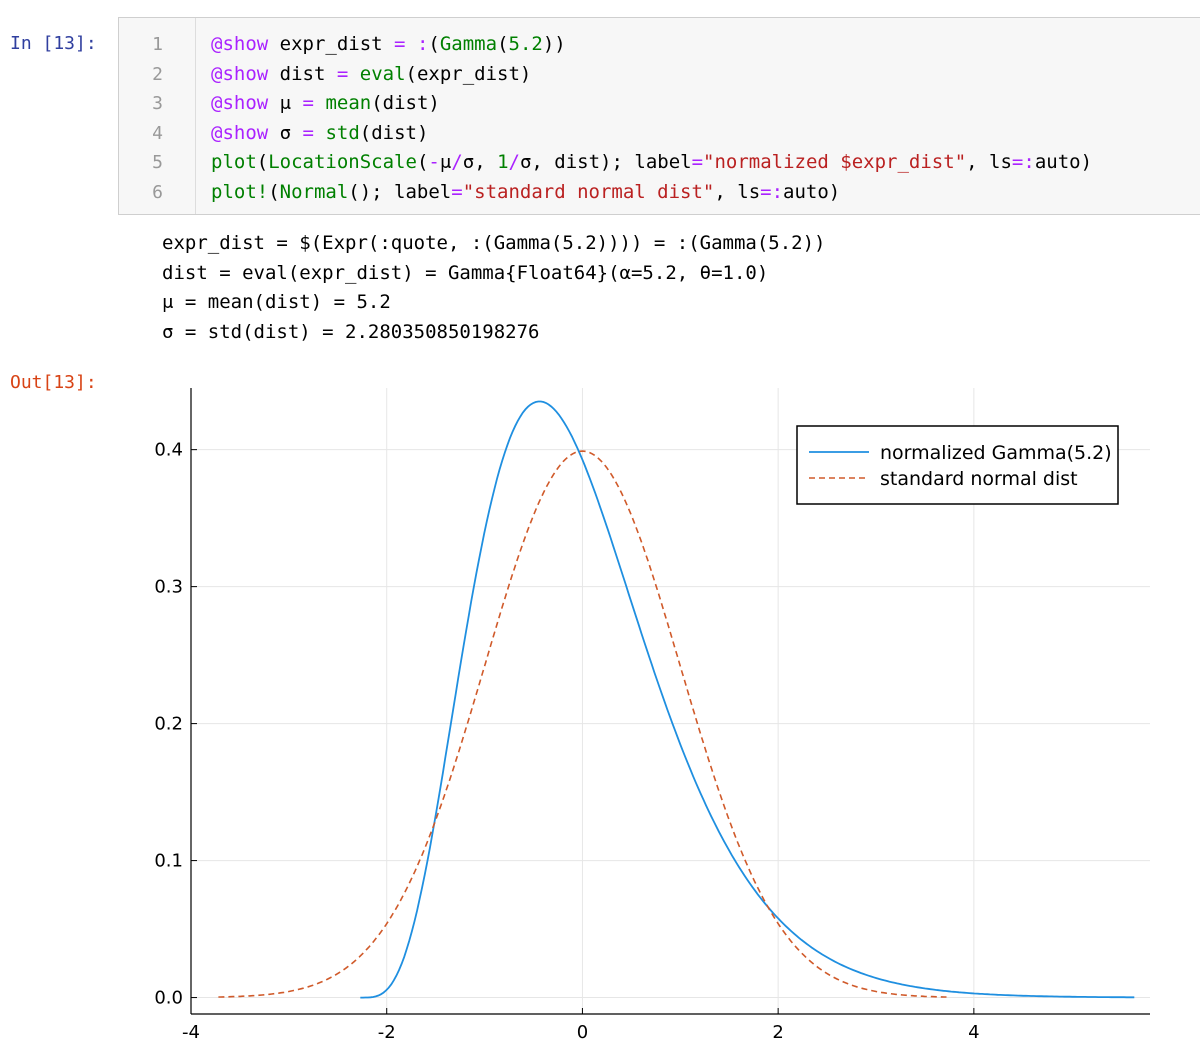 Image resolution: width=1200 pixels, height=1064 pixels. What do you see at coordinates (319, 133) in the screenshot?
I see `code-line: @show σ = std(dist)` at bounding box center [319, 133].